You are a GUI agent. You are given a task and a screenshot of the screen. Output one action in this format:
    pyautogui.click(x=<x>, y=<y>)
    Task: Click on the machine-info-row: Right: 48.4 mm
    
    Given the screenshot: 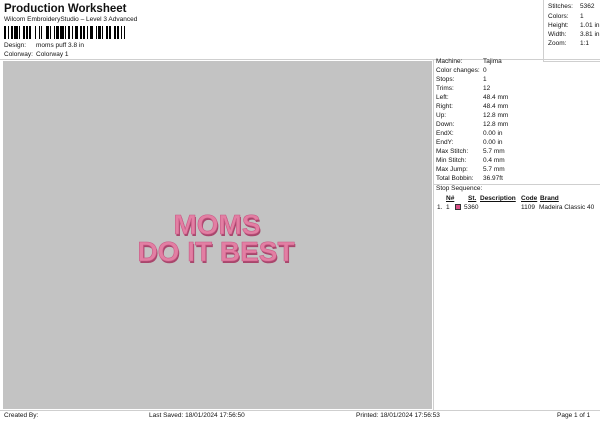 What is the action you would take?
    pyautogui.click(x=472, y=106)
    